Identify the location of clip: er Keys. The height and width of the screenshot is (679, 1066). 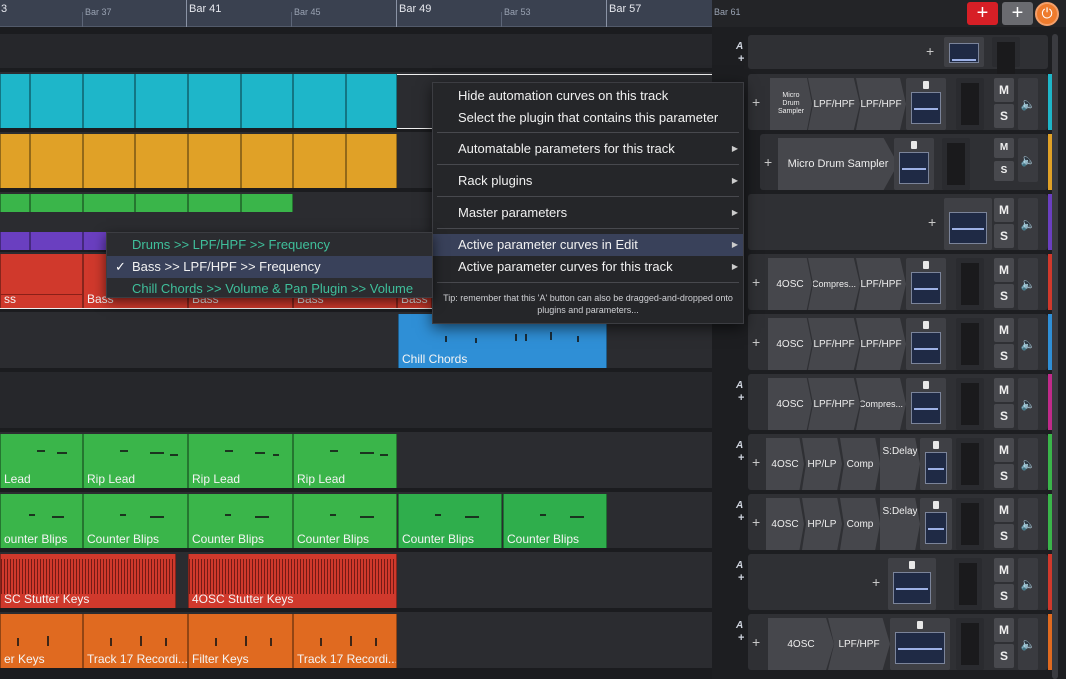
(41, 641).